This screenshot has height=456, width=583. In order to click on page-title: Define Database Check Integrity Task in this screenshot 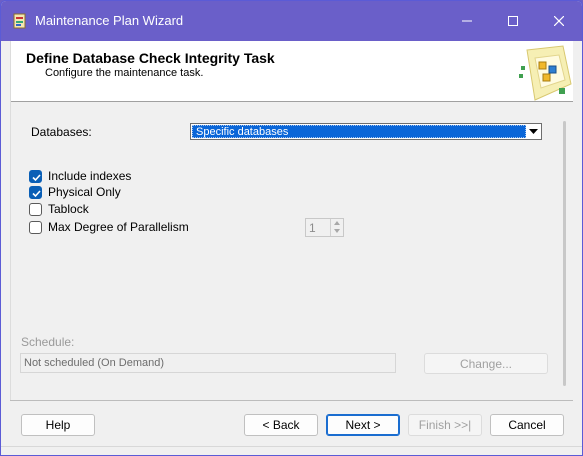, I will do `click(150, 58)`.